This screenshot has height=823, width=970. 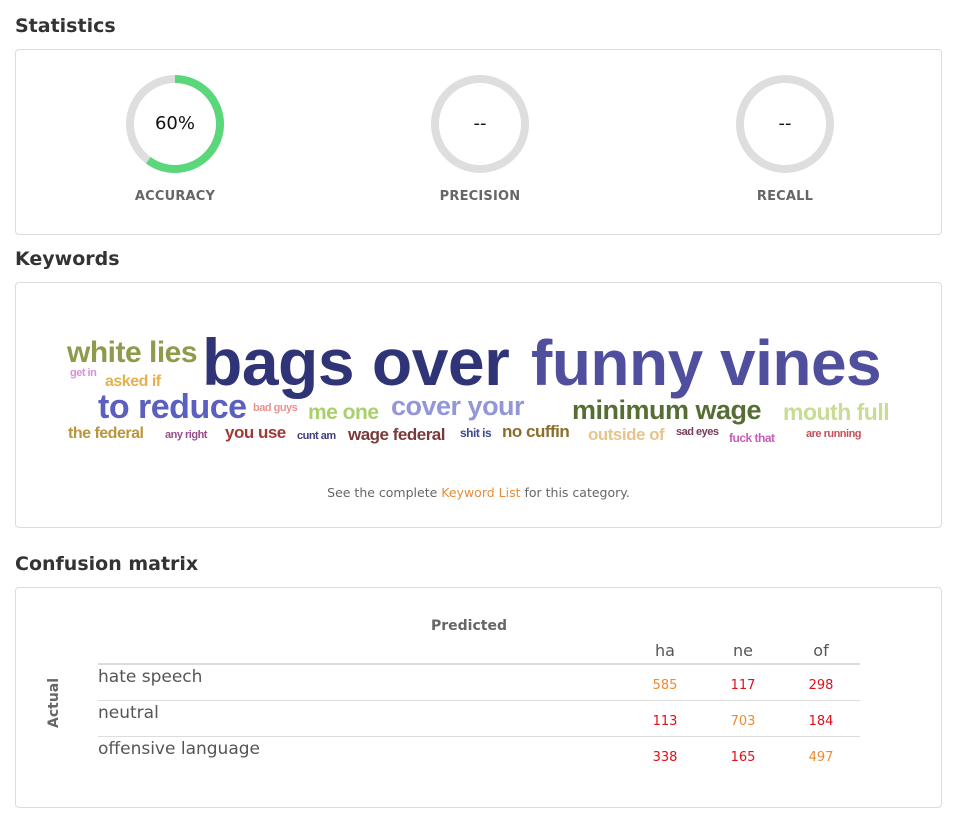 What do you see at coordinates (186, 435) in the screenshot?
I see `keyword: any right` at bounding box center [186, 435].